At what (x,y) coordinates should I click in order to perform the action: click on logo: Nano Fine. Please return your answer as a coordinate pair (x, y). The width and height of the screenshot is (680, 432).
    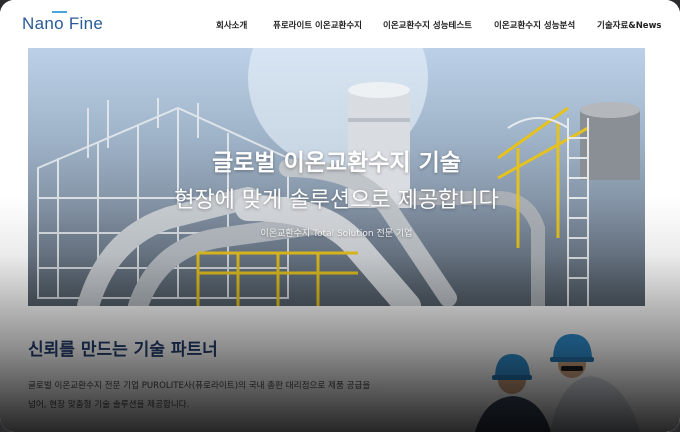
    Looking at the image, I should click on (63, 23).